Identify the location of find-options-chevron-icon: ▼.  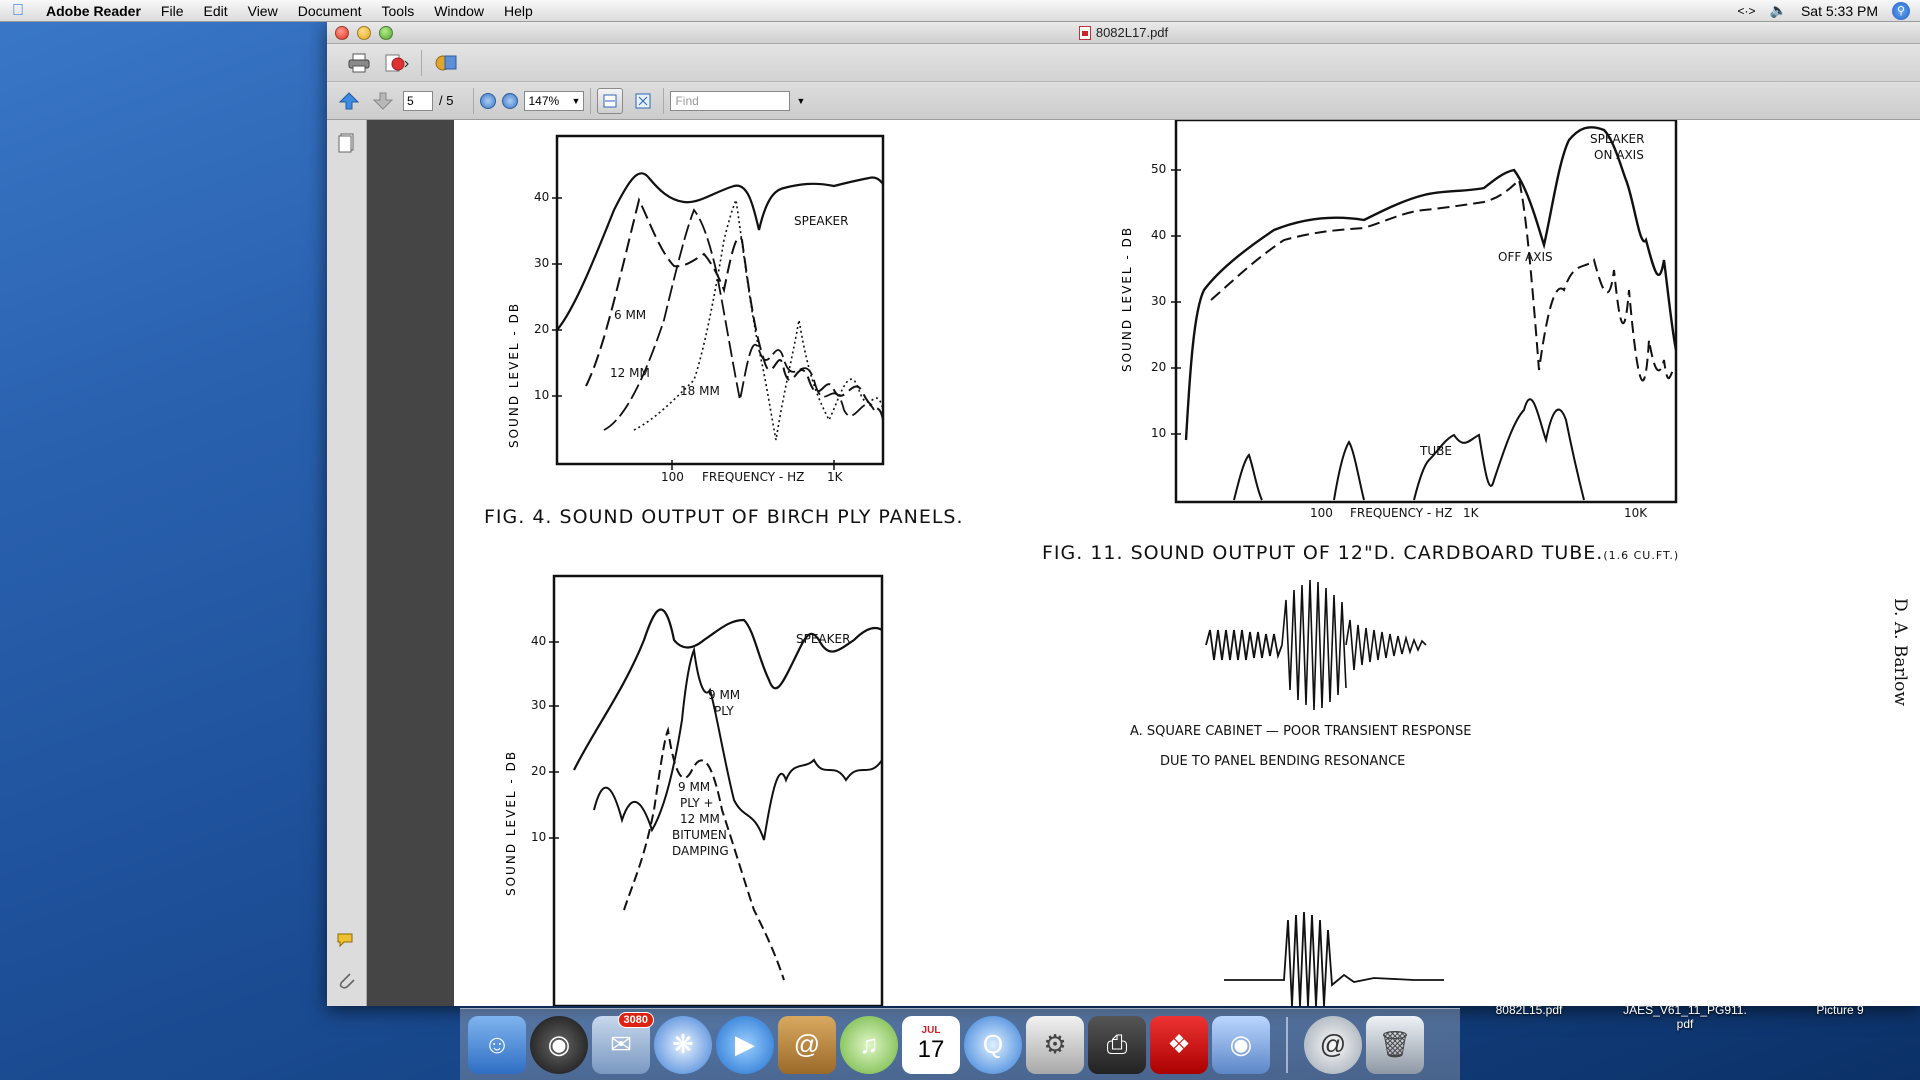
(800, 101).